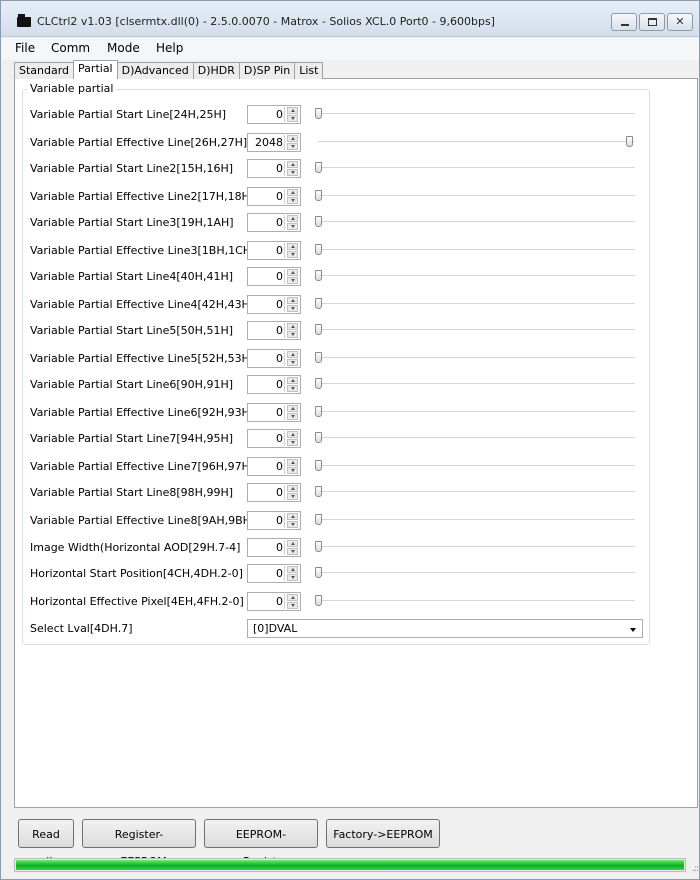 Image resolution: width=700 pixels, height=880 pixels. What do you see at coordinates (383, 833) in the screenshot?
I see `factory-to-eeprom-button: Factory->EEPROM` at bounding box center [383, 833].